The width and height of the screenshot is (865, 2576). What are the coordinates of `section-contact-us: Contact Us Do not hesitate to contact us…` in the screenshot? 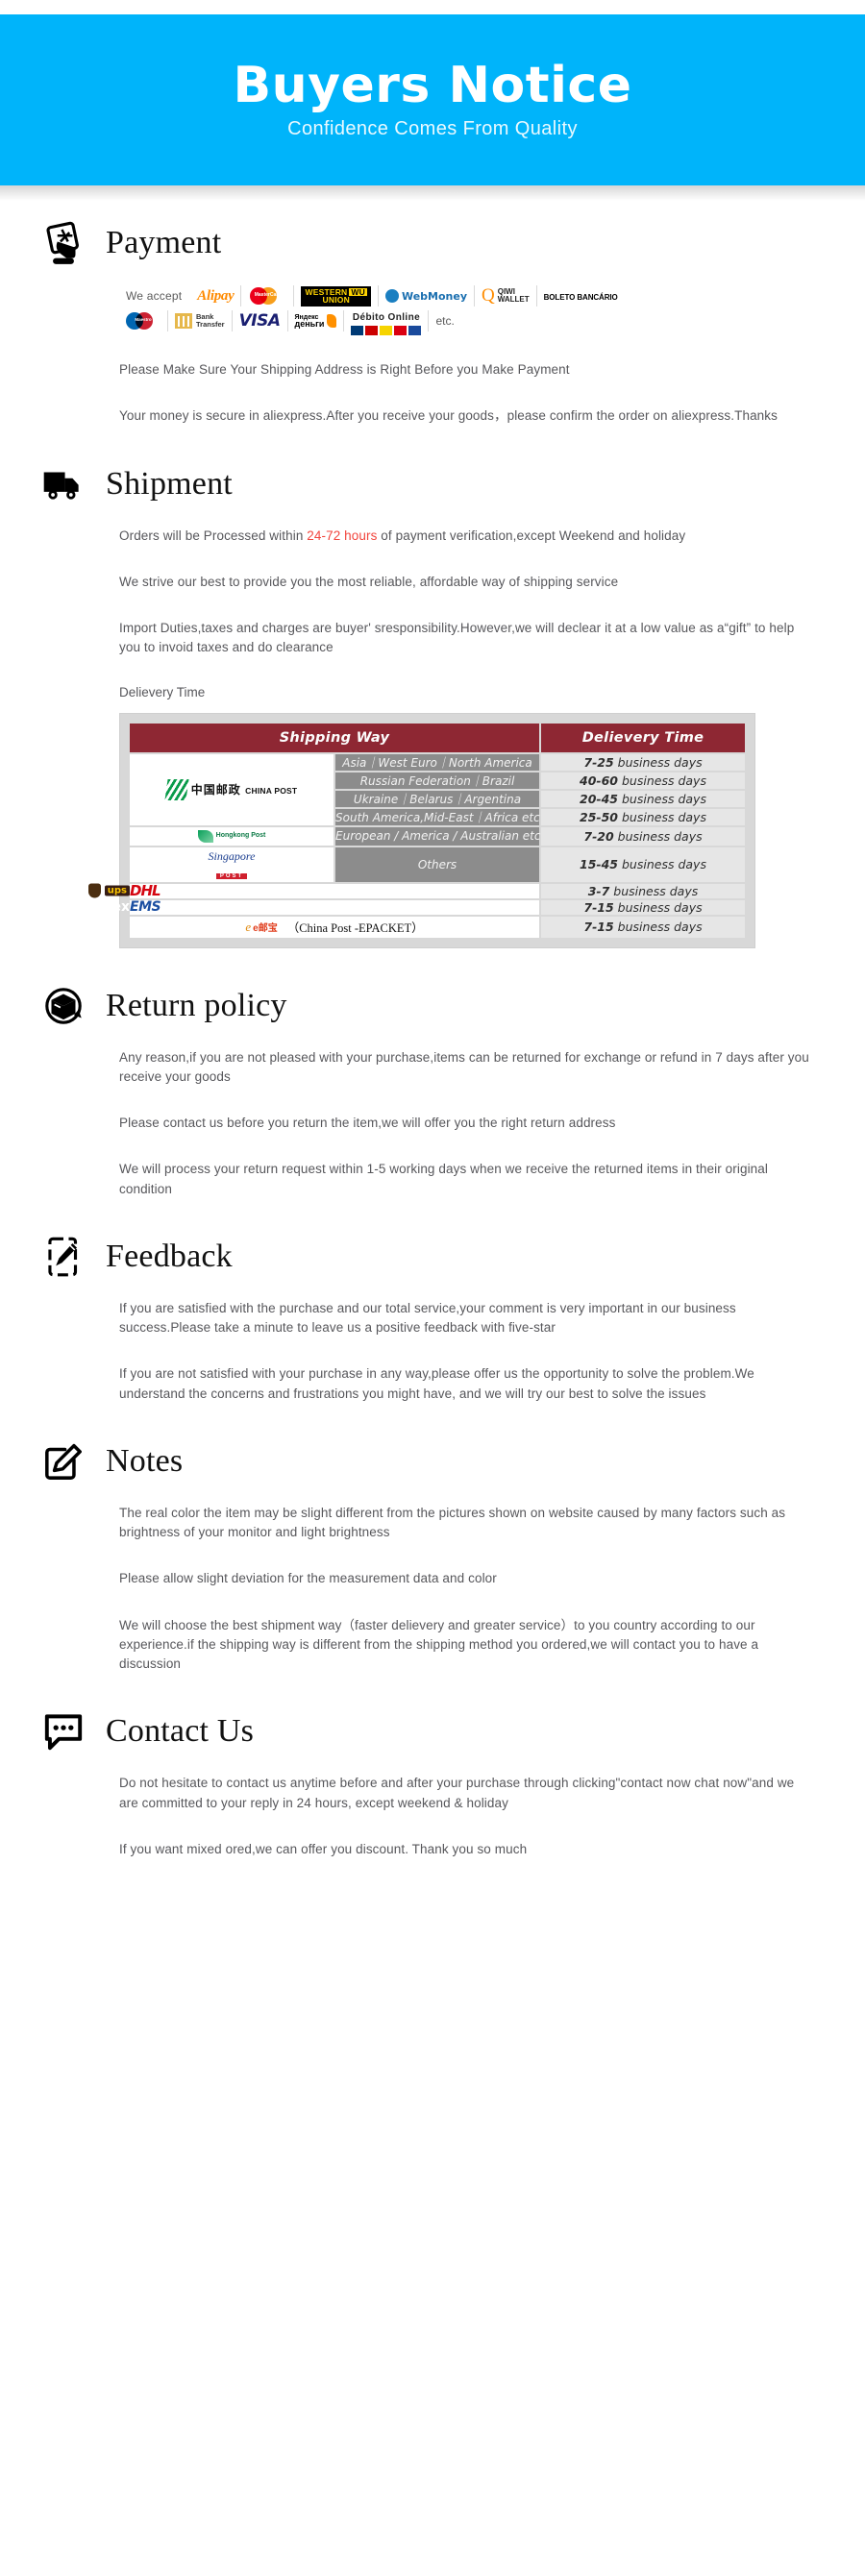 It's located at (432, 1782).